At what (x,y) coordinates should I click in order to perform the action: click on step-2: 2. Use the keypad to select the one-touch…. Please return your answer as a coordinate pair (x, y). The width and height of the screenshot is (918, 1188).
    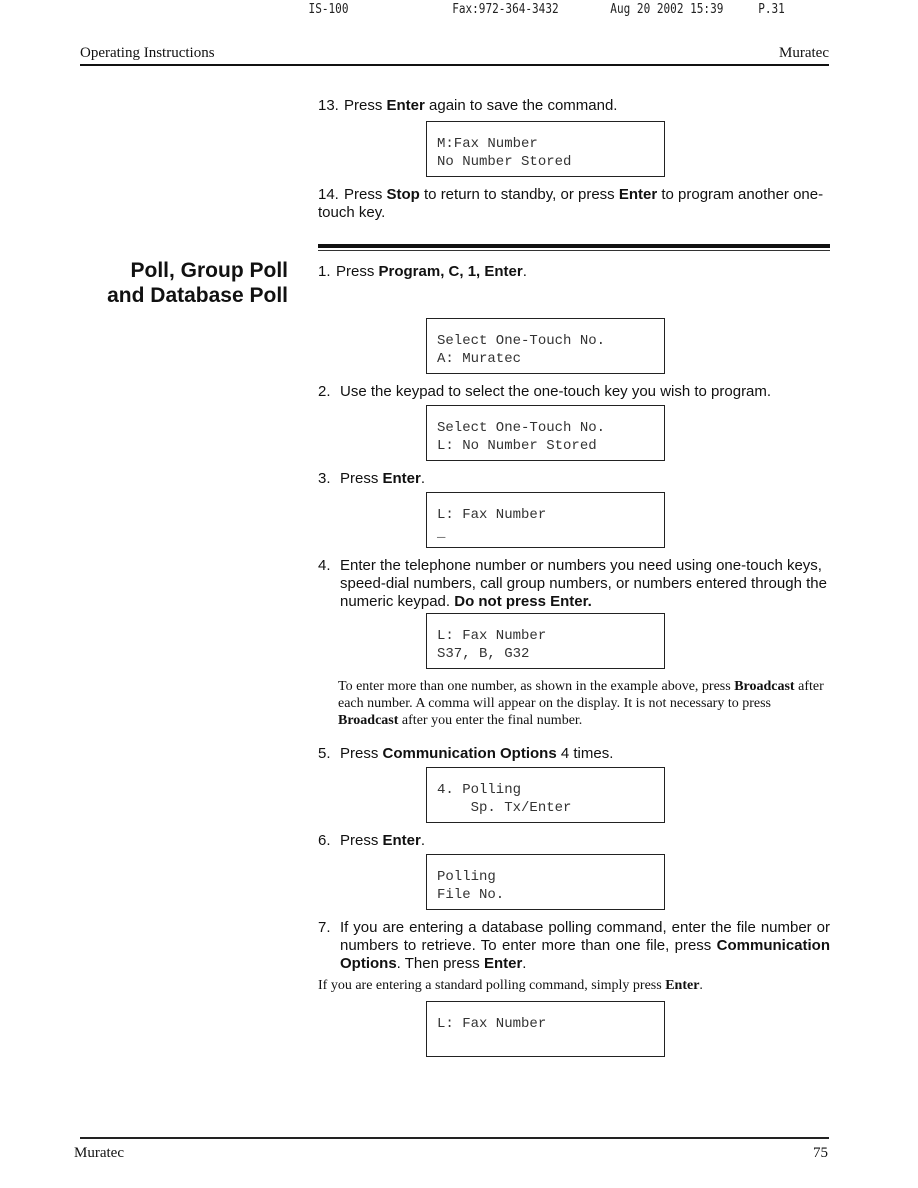
    Looking at the image, I should click on (574, 392).